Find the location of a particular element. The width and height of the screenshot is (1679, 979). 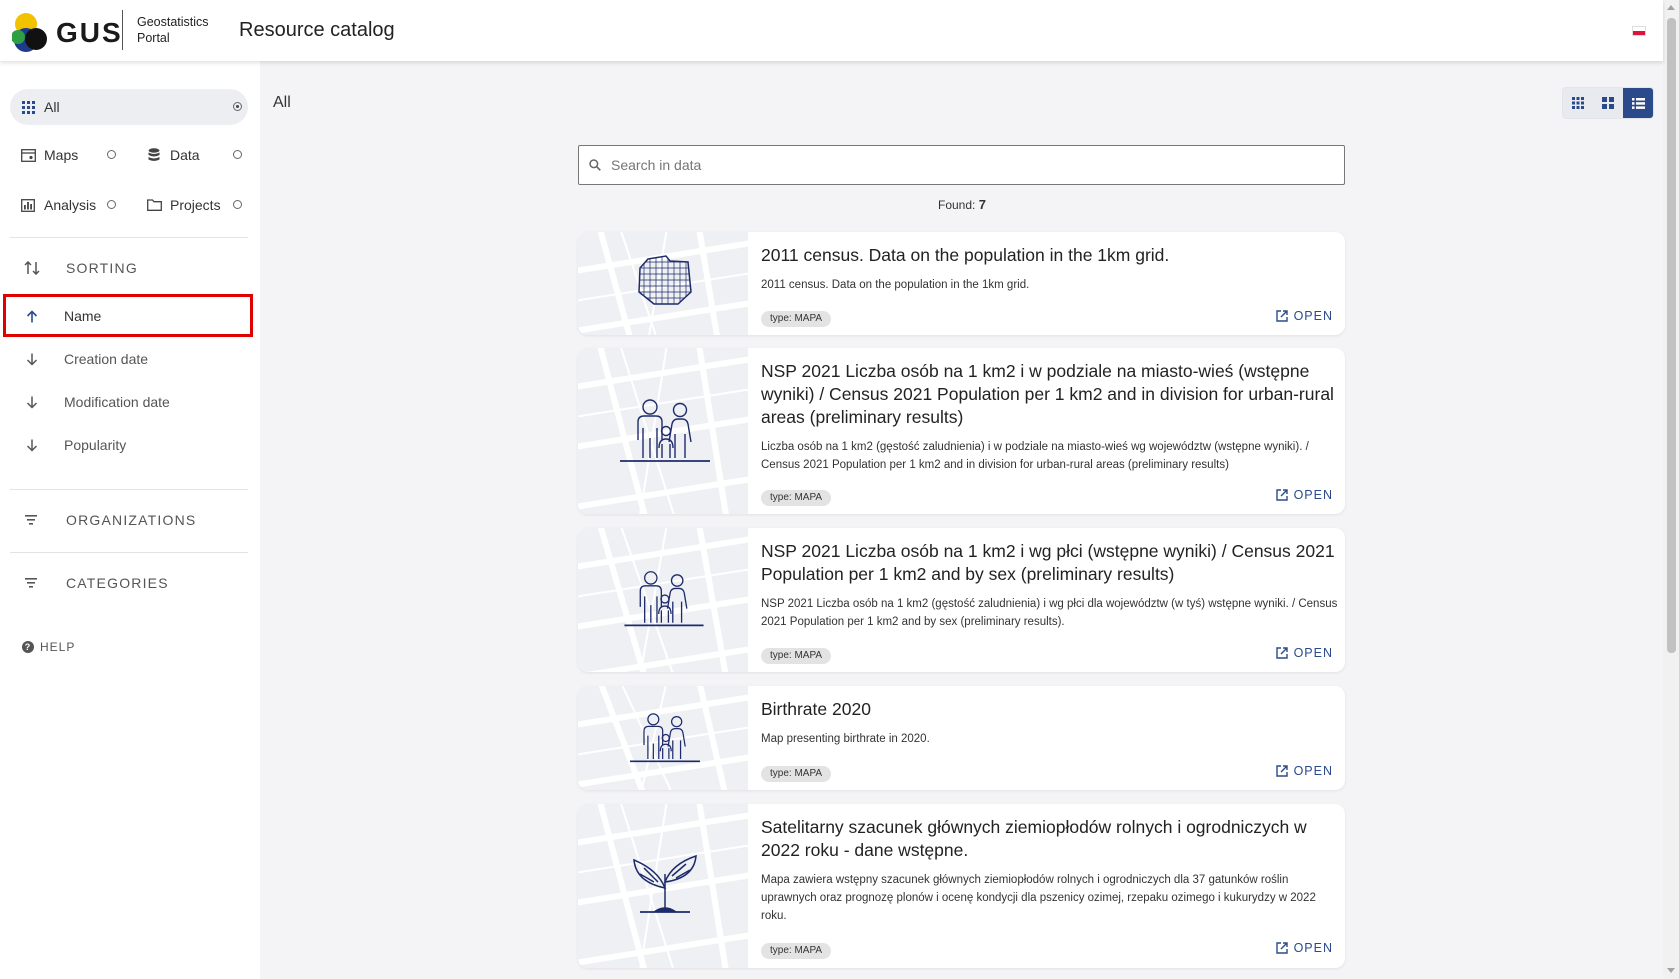

sidebar: All Maps Data Analysis Projects SORTING is located at coordinates (130, 520).